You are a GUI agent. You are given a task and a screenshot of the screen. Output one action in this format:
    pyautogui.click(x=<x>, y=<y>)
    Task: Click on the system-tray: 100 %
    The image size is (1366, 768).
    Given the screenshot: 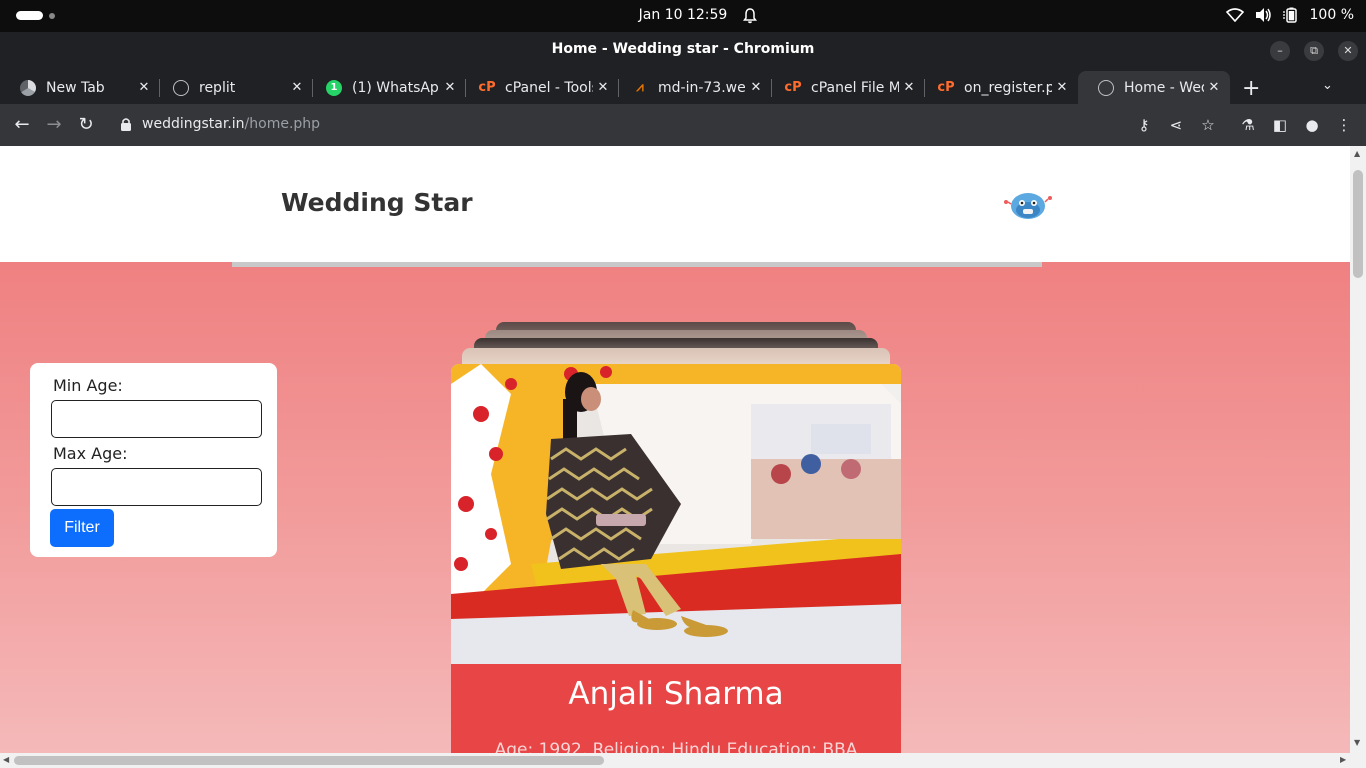 What is the action you would take?
    pyautogui.click(x=1289, y=15)
    